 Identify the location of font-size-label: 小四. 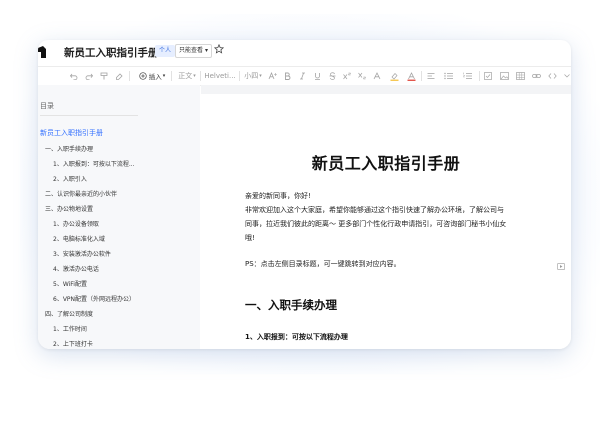
(251, 76).